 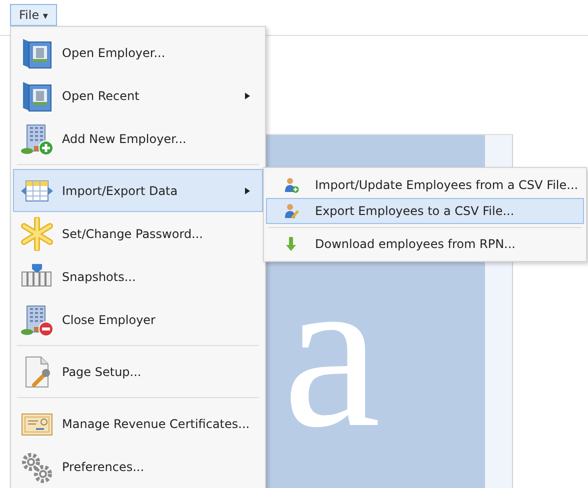 I want to click on menu-item: Close Employer, so click(x=138, y=319).